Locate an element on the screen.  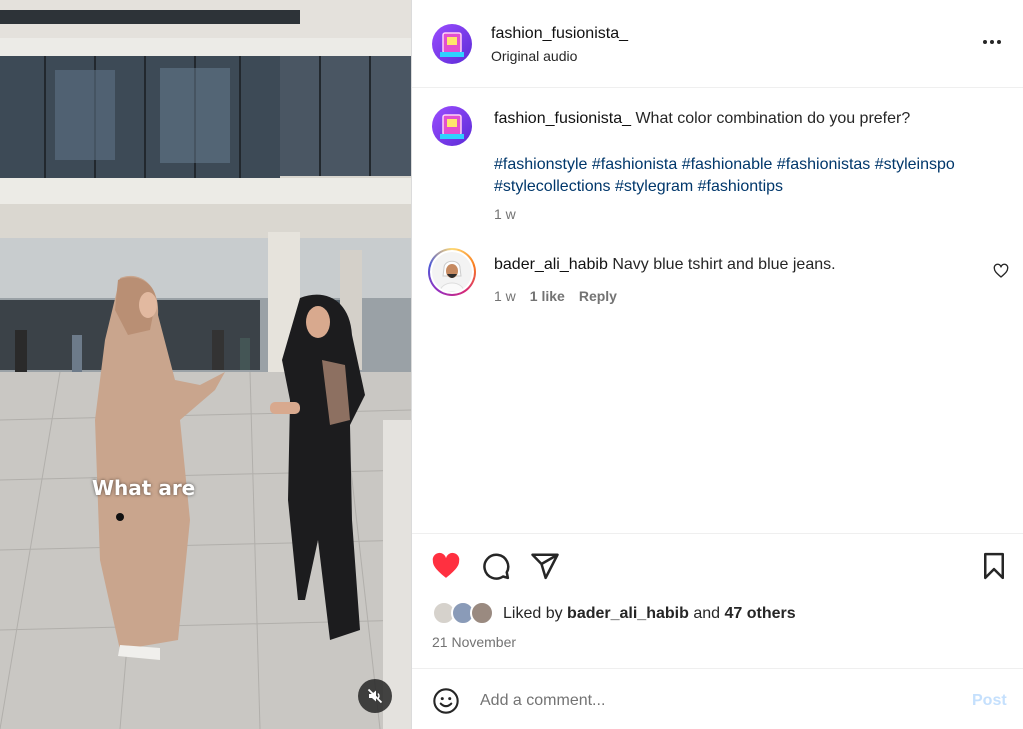
liked-by-row: Liked by bader_ali_habib and 47 others is located at coordinates (614, 614).